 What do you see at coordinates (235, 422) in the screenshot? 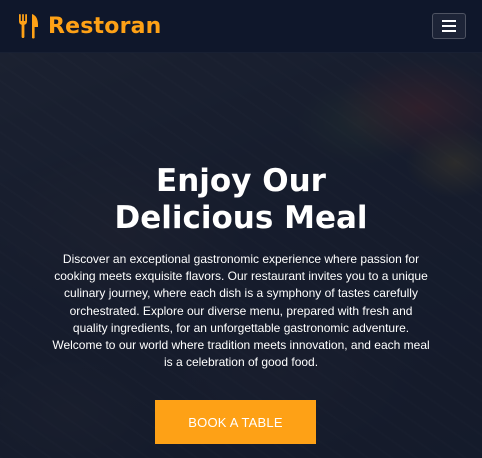
I see `book-a-table-button: BOOK A TABLE` at bounding box center [235, 422].